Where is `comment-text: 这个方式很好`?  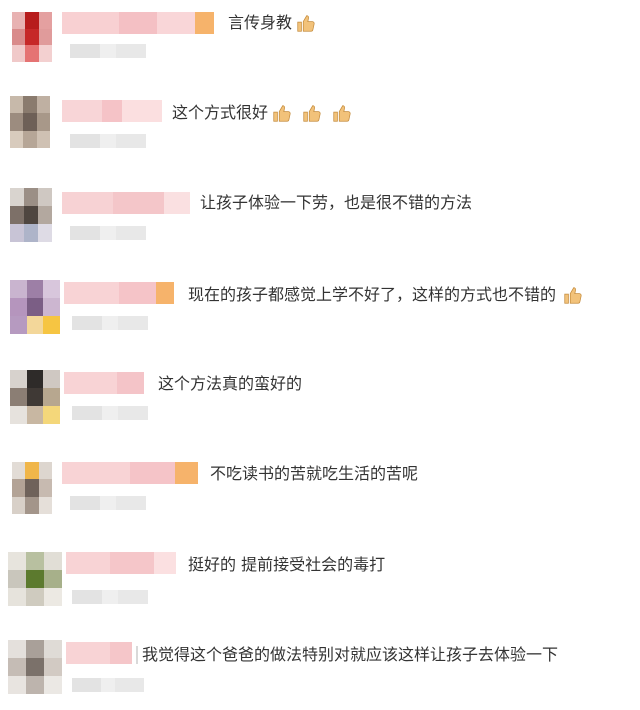
comment-text: 这个方式很好 is located at coordinates (262, 113).